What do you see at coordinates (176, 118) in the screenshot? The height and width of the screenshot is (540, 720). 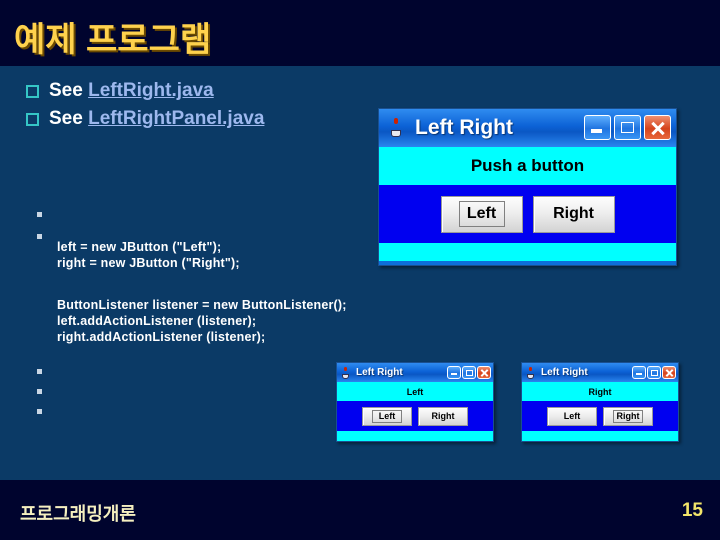 I see `link-leftrightpanel-java: LeftRightPanel.java` at bounding box center [176, 118].